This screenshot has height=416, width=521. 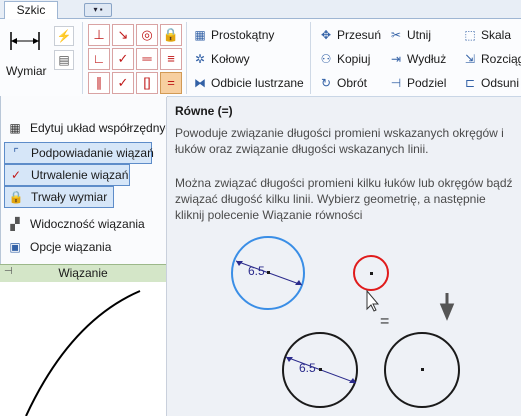 What do you see at coordinates (15, 128) in the screenshot?
I see `coordinate-system-icon: ▦` at bounding box center [15, 128].